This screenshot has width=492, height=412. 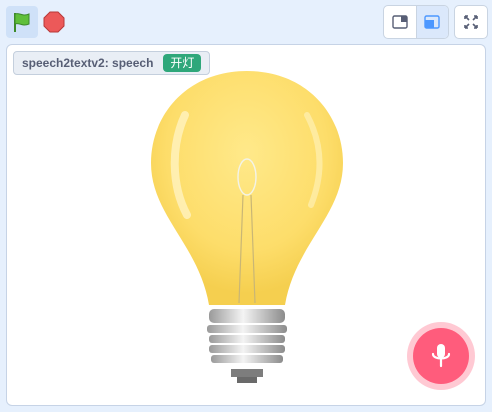 I want to click on monitor-label: speech2textv2: speech, so click(x=88, y=63).